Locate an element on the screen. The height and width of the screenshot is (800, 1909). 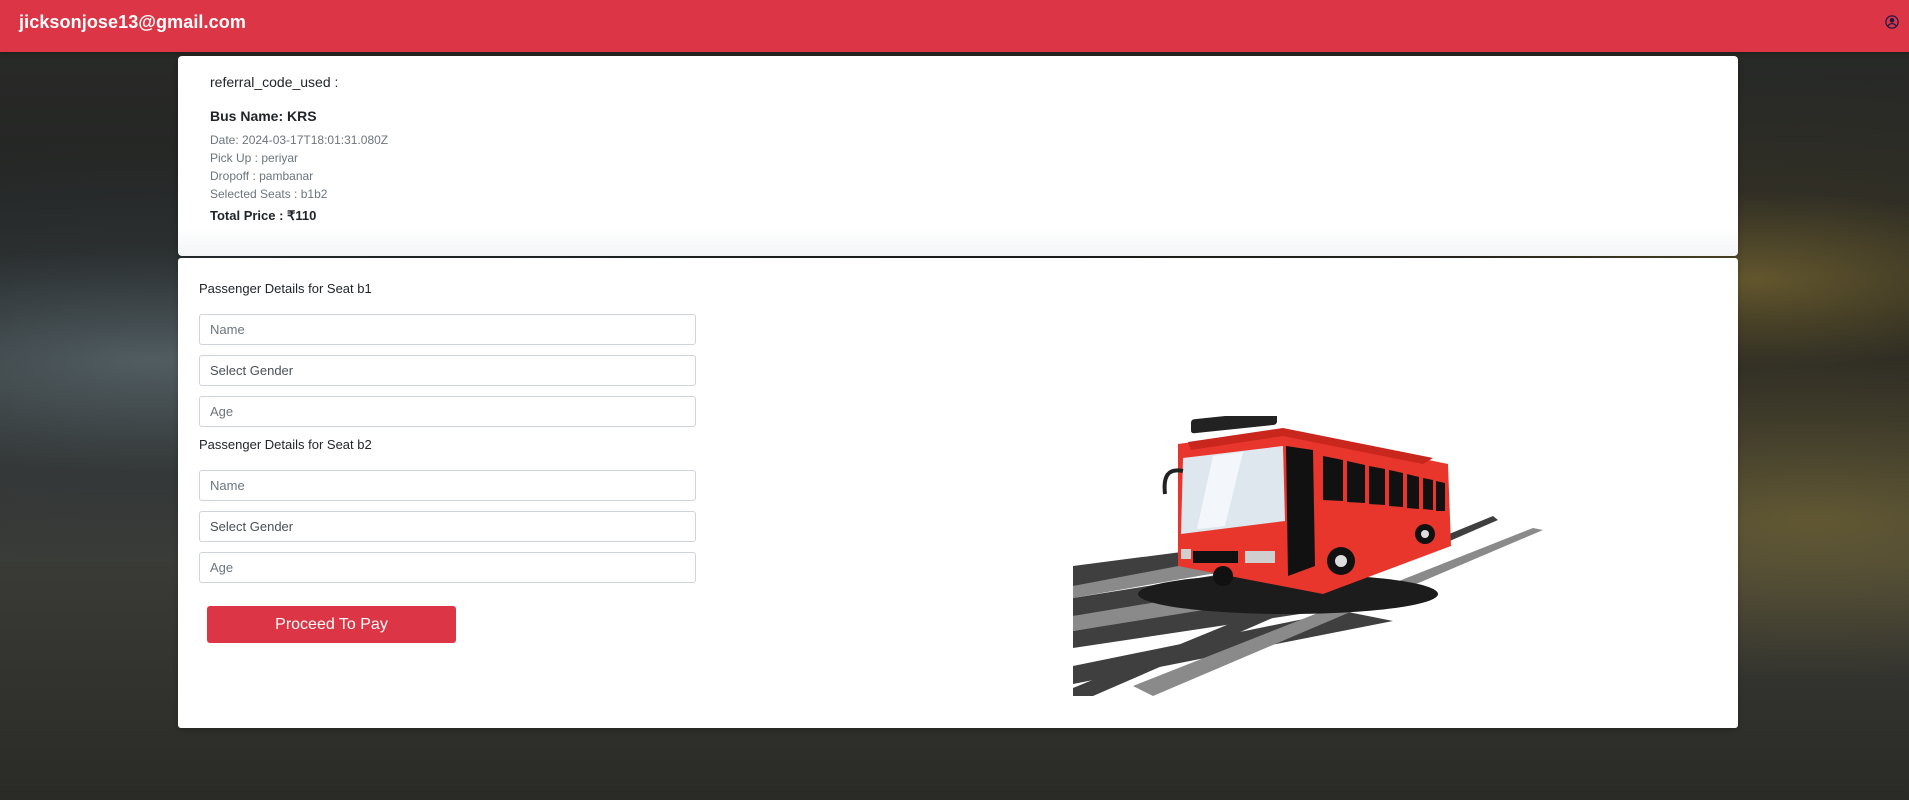
passenger-seat-title: Passenger Details for Seat b1 is located at coordinates (285, 288).